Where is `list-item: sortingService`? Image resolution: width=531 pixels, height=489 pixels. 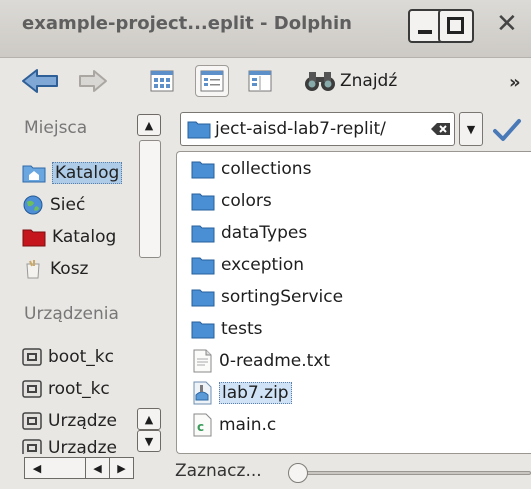
list-item: sortingService is located at coordinates (267, 297).